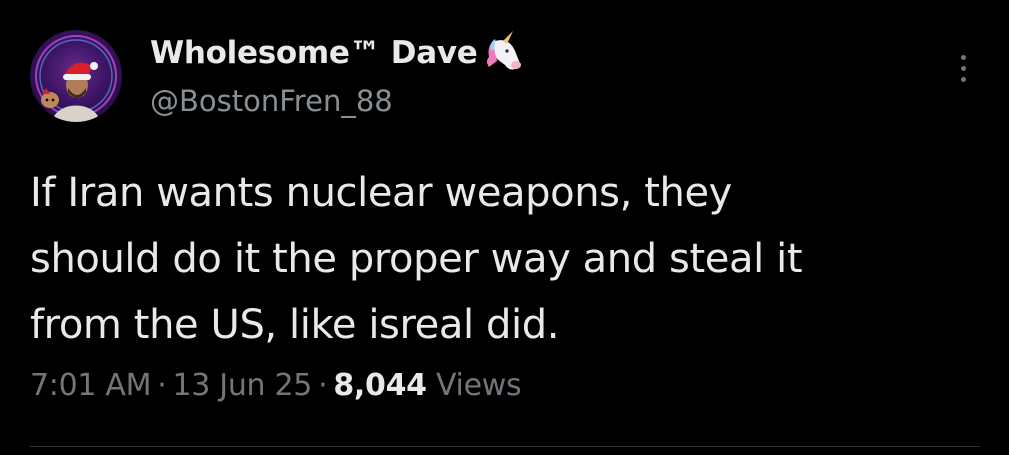 The image size is (1009, 455). I want to click on tweet-meta: 7:01 AM · 13 Jun 25 · 8,044 Views, so click(276, 385).